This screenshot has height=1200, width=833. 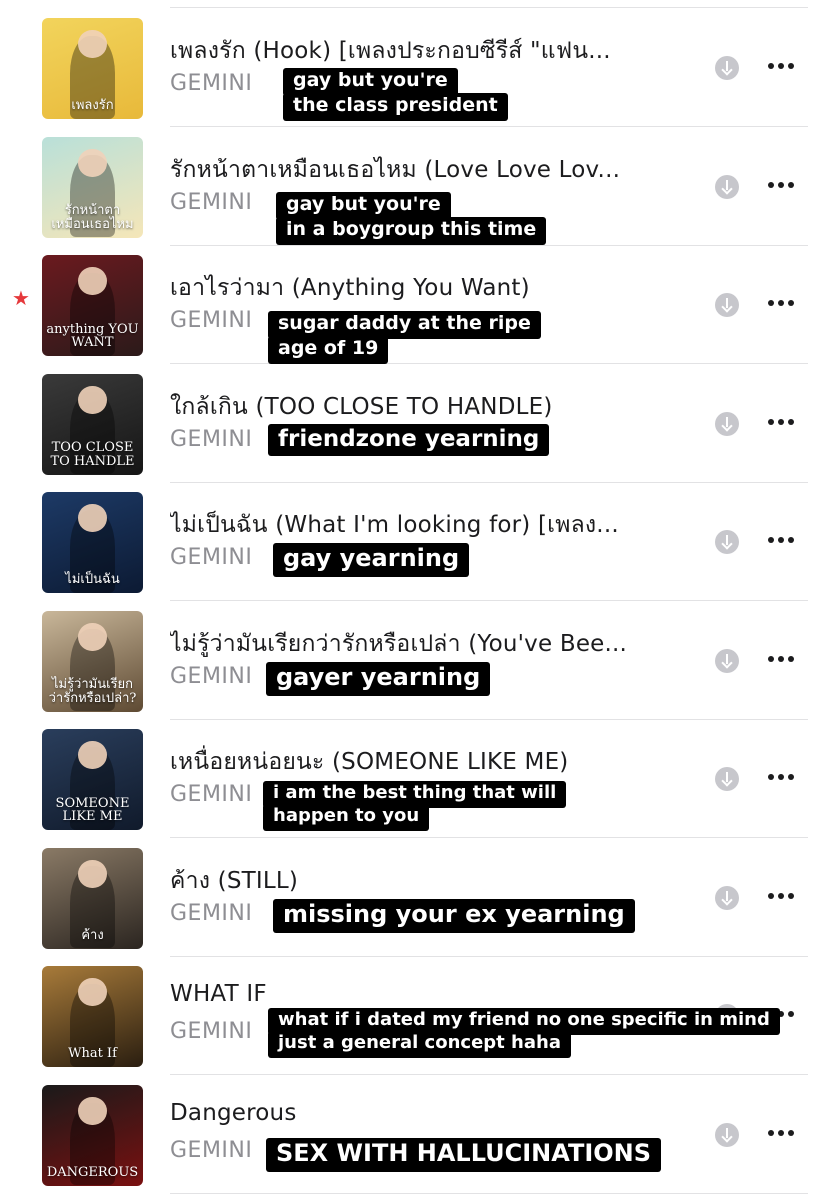 What do you see at coordinates (92, 898) in the screenshot?
I see `album-art: ค้าง` at bounding box center [92, 898].